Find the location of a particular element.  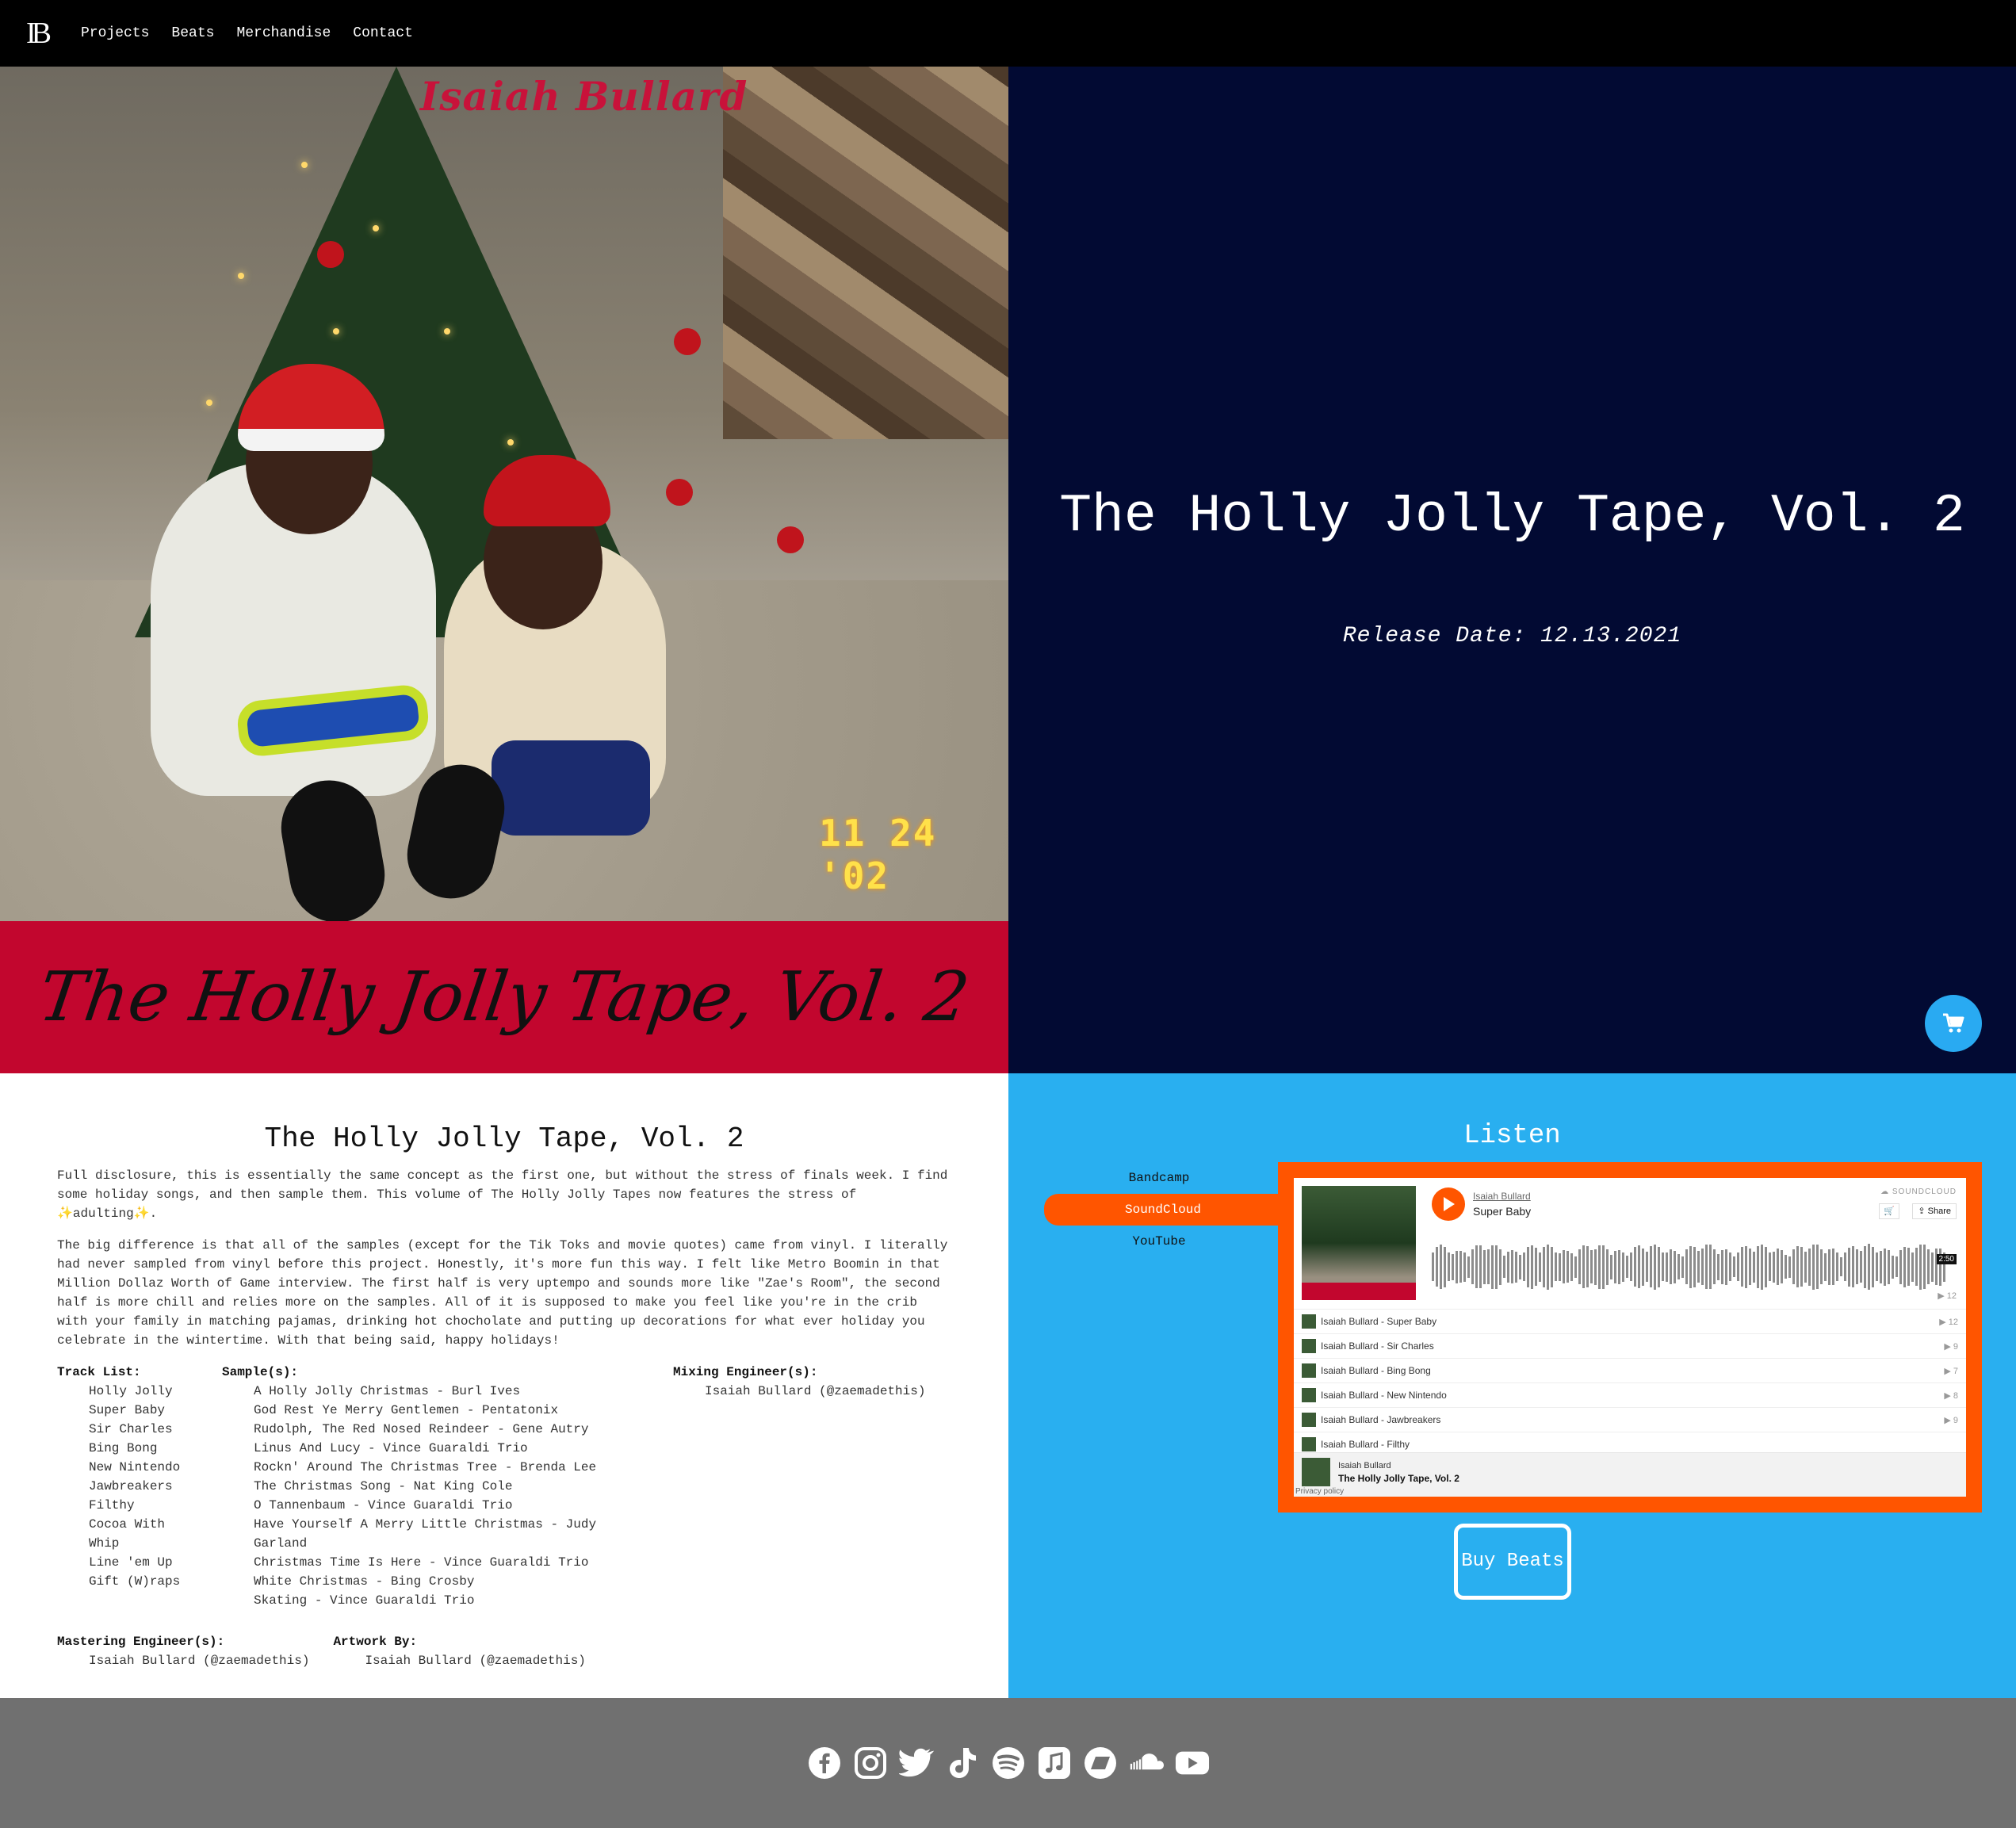

track-item: Holly Jolly is located at coordinates (131, 1391).